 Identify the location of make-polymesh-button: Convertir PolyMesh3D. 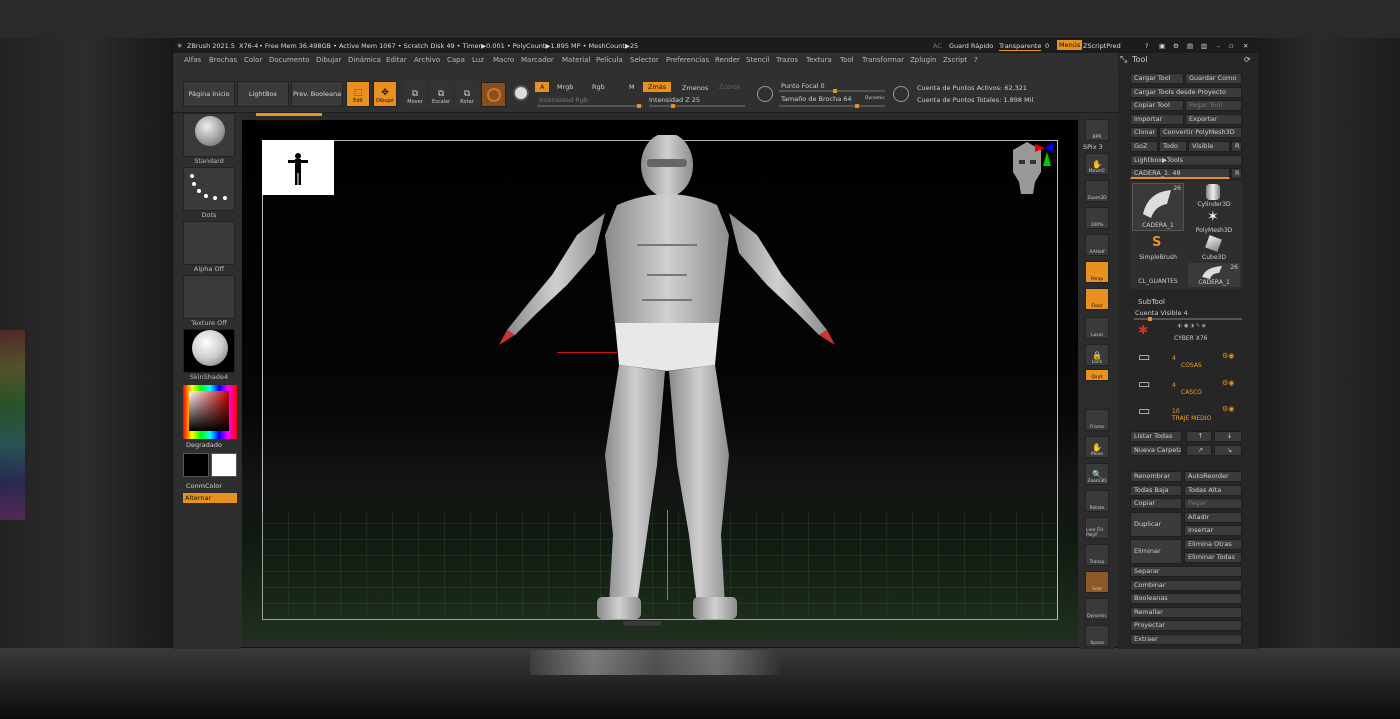
(1200, 132).